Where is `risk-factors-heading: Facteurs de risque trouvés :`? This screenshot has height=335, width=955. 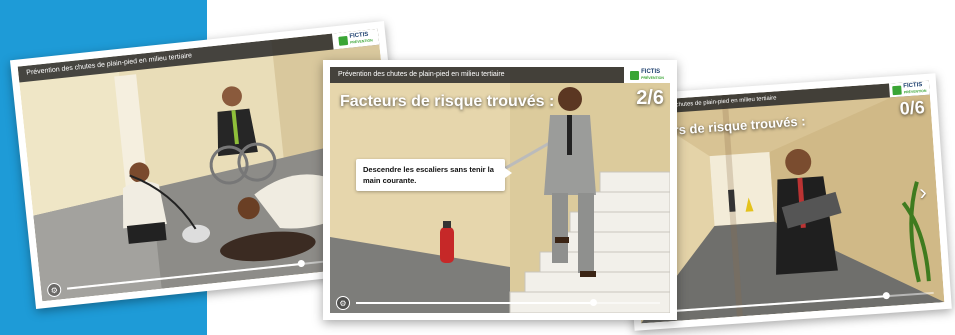 risk-factors-heading: Facteurs de risque trouvés : is located at coordinates (447, 101).